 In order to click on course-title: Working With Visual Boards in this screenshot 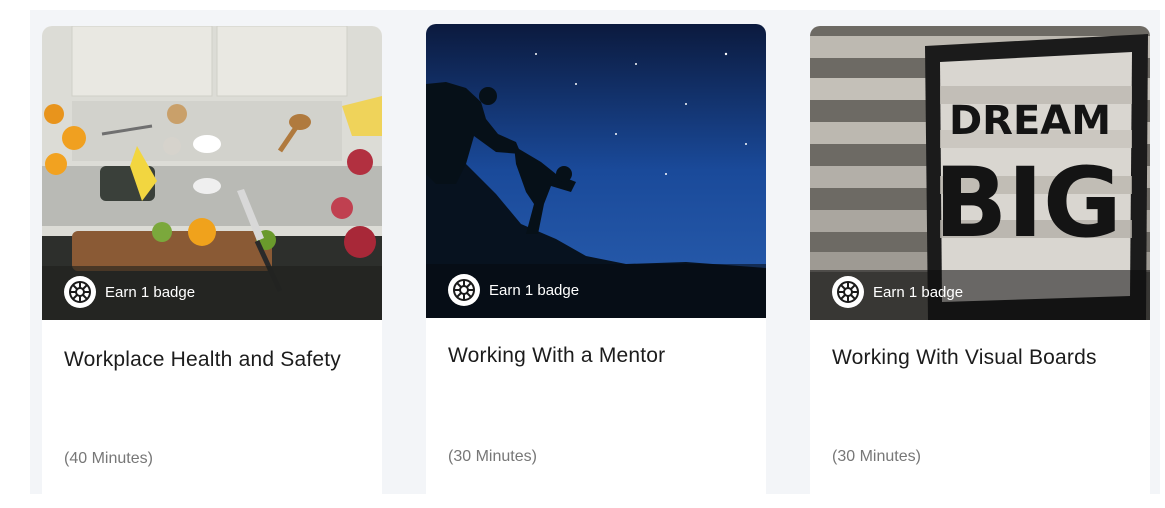, I will do `click(982, 358)`.